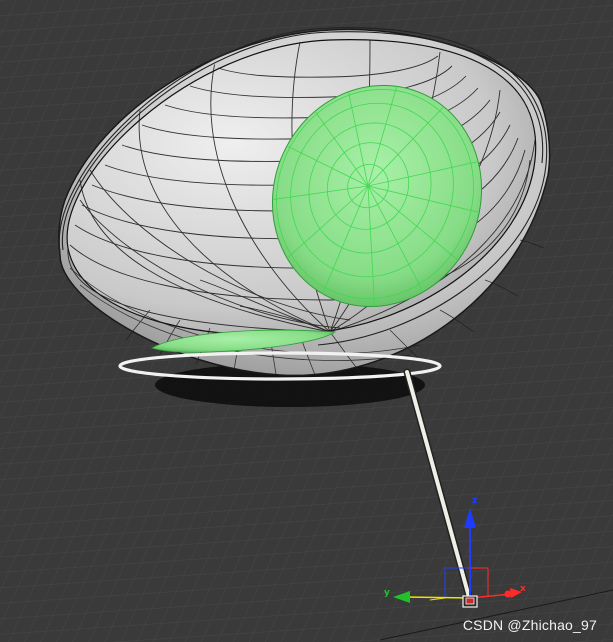 This screenshot has width=613, height=642. What do you see at coordinates (529, 625) in the screenshot?
I see `watermark-text: CSDN @Zhichao_97` at bounding box center [529, 625].